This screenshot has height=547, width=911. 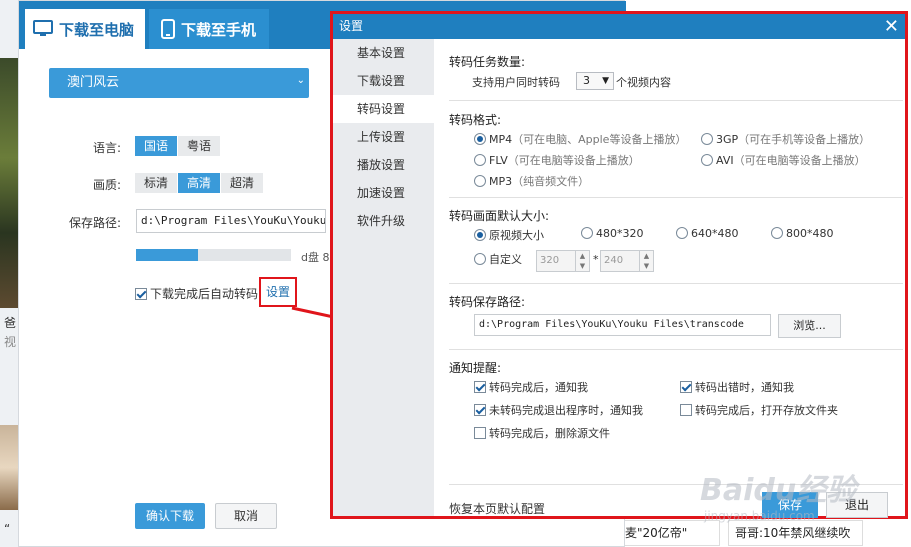 What do you see at coordinates (204, 294) in the screenshot?
I see `auto-transcode-label: 下载完成后自动转码` at bounding box center [204, 294].